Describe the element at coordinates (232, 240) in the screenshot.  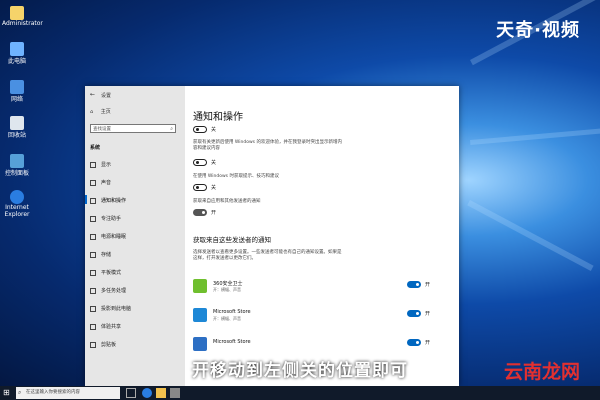
I see `senders-title: 获取来自这些发送者的通知` at that location.